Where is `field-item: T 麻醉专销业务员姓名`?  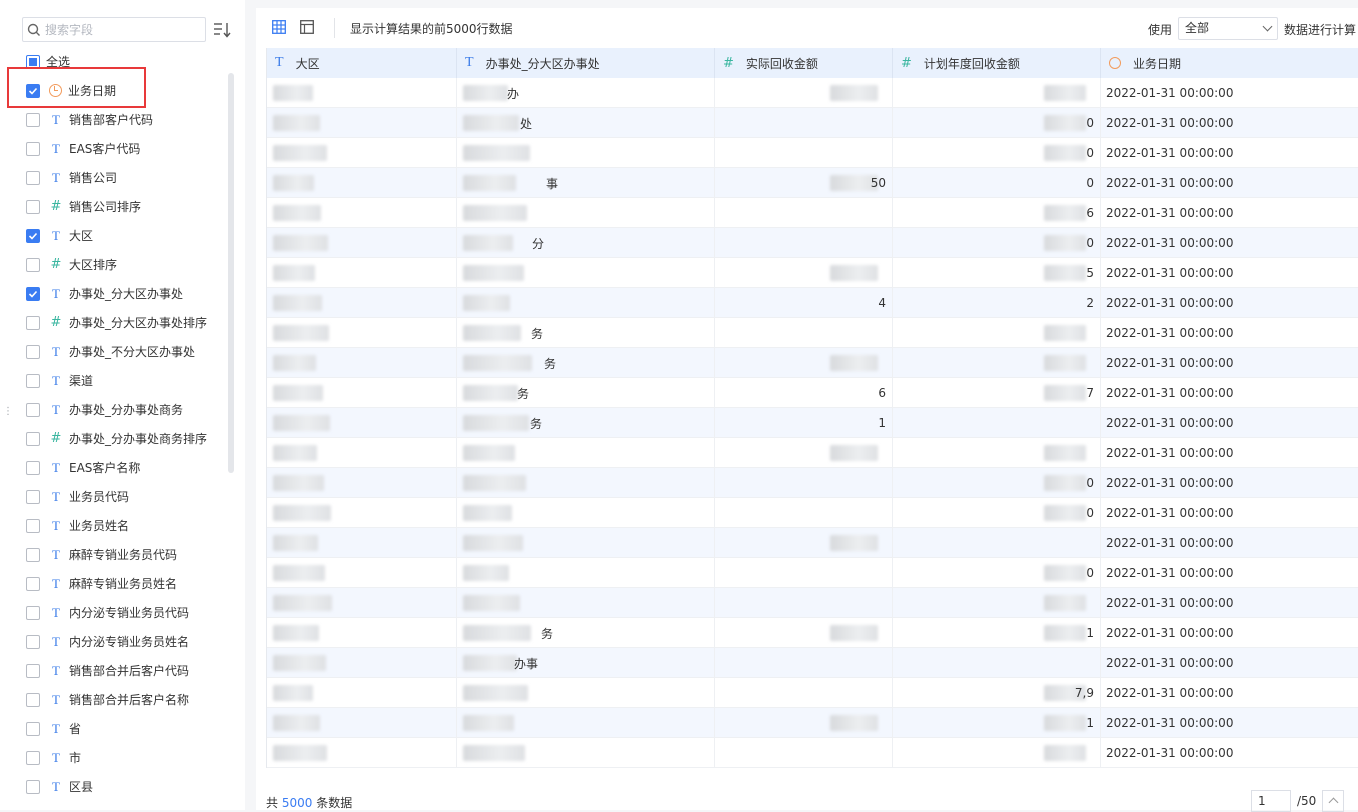
field-item: T 麻醉专销业务员姓名 is located at coordinates (101, 583).